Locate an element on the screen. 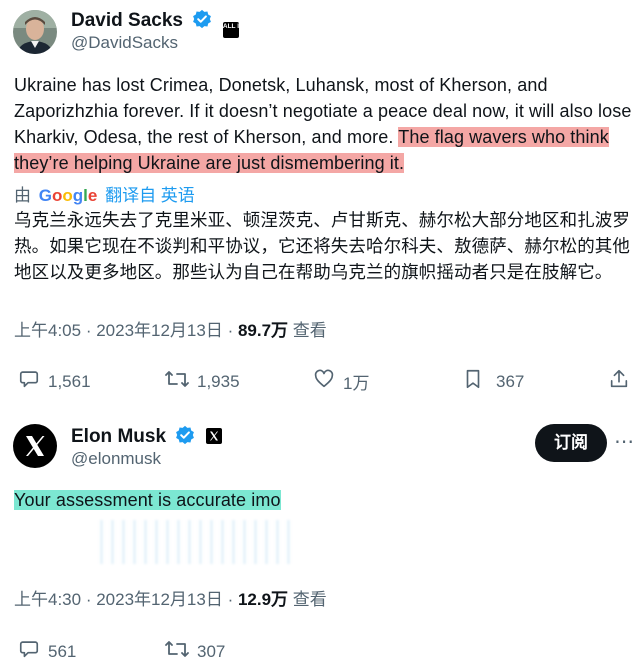  all-in-affiliate-badge: ALL IN is located at coordinates (233, 30).